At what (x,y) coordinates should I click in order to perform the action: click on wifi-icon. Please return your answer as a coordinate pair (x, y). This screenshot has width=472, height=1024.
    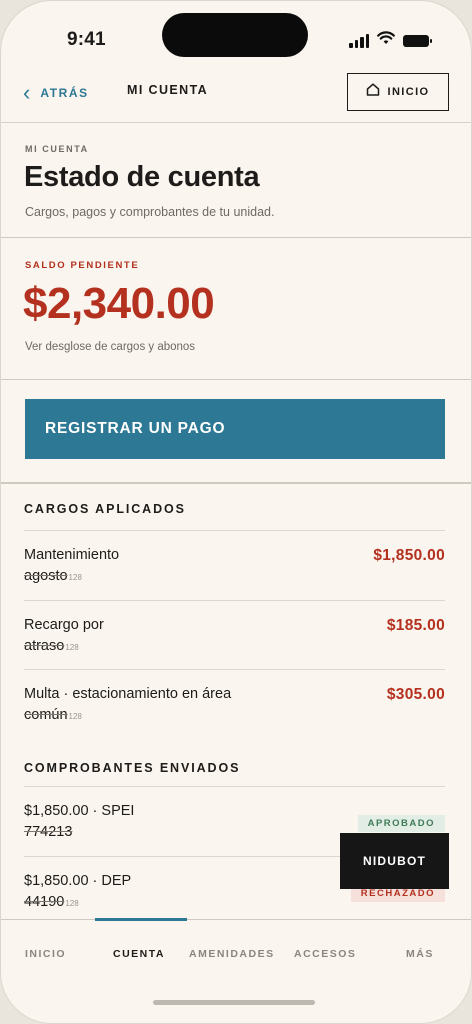
    Looking at the image, I should click on (386, 40).